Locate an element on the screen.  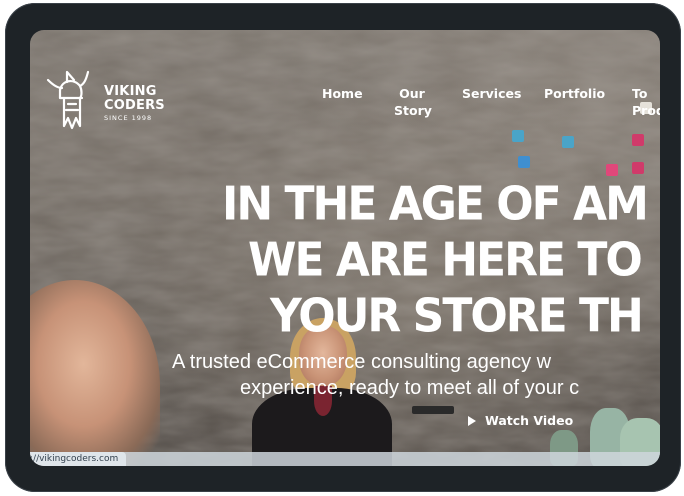
nav-portfolio: Portfolio is located at coordinates (574, 93).